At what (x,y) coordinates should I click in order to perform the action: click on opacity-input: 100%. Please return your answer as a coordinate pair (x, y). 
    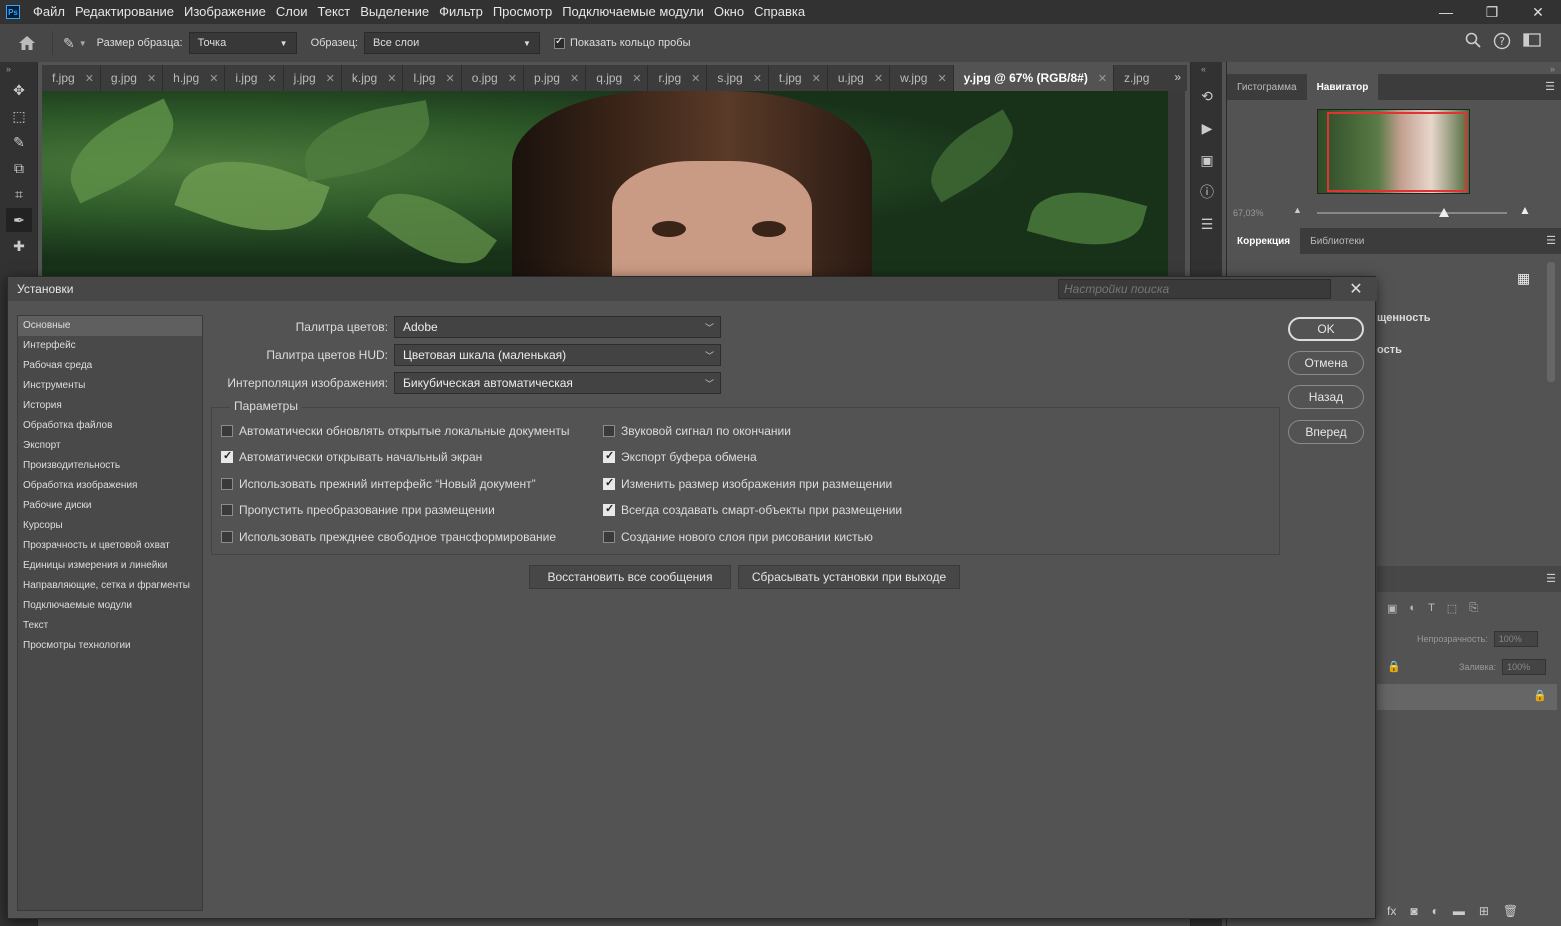
    Looking at the image, I should click on (1515, 639).